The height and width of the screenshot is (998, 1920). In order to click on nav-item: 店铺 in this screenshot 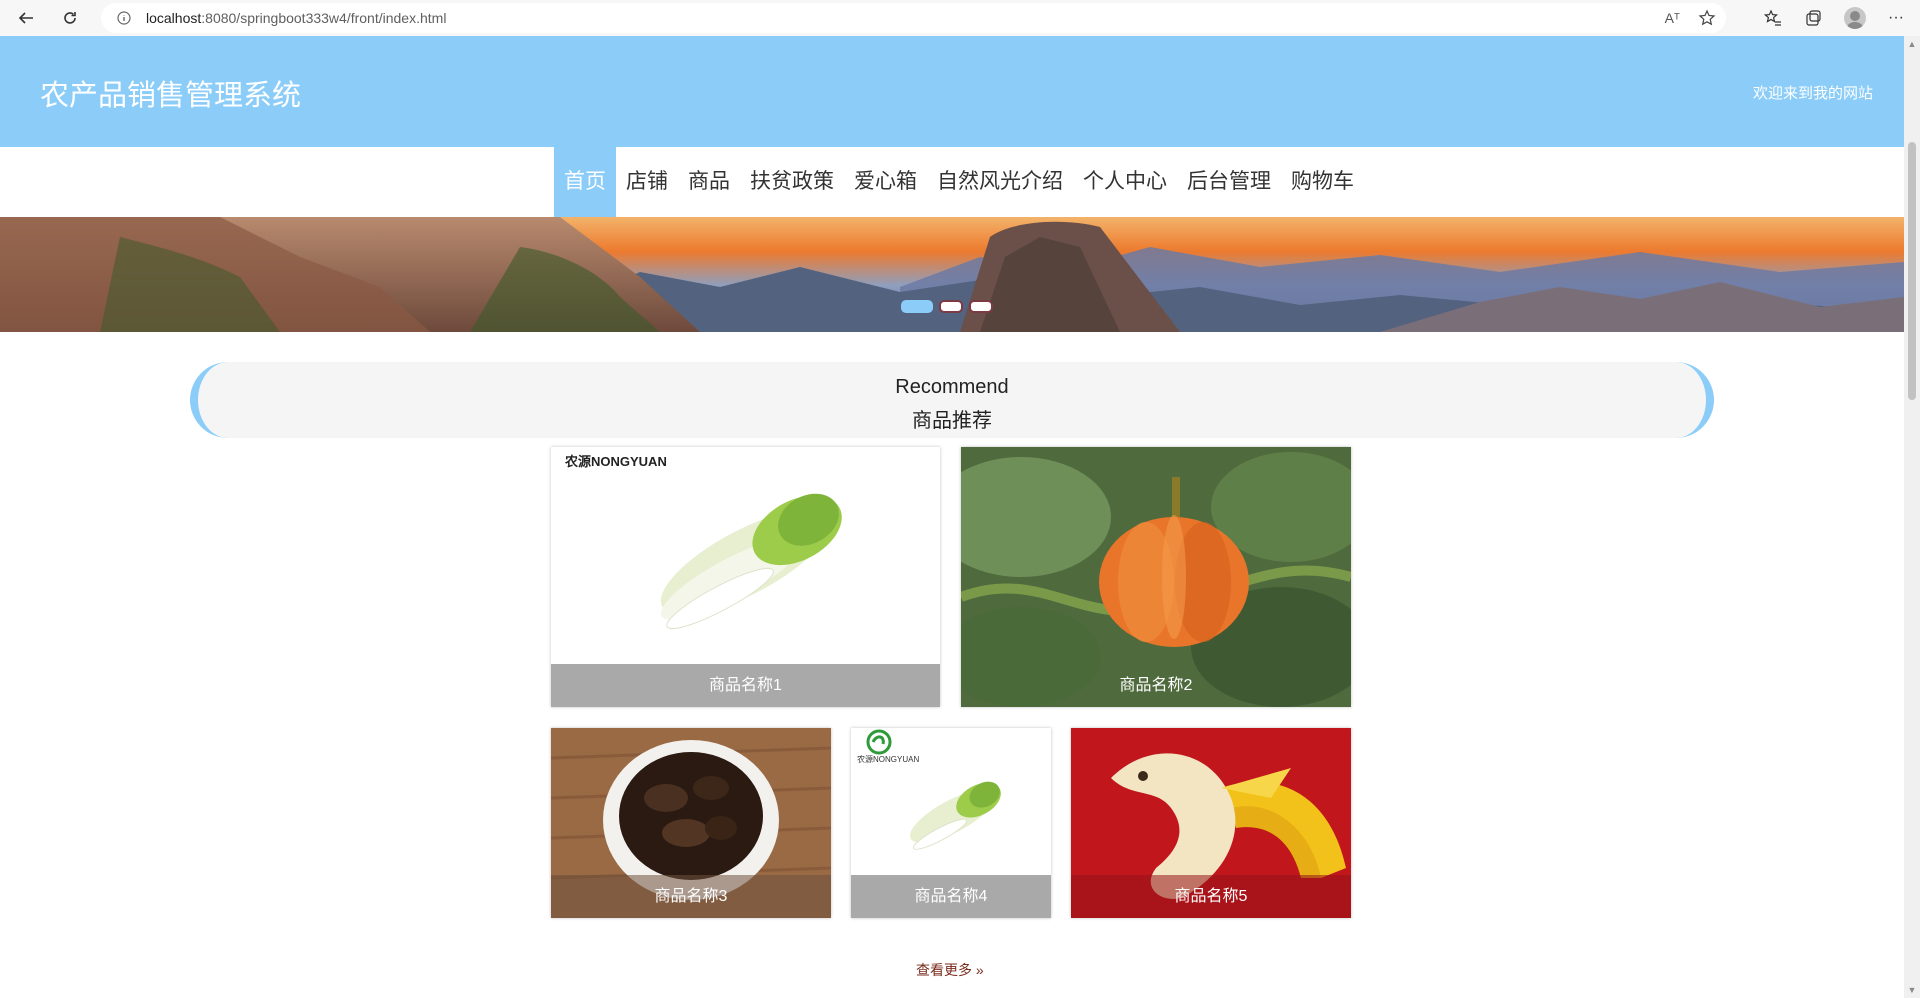, I will do `click(647, 182)`.